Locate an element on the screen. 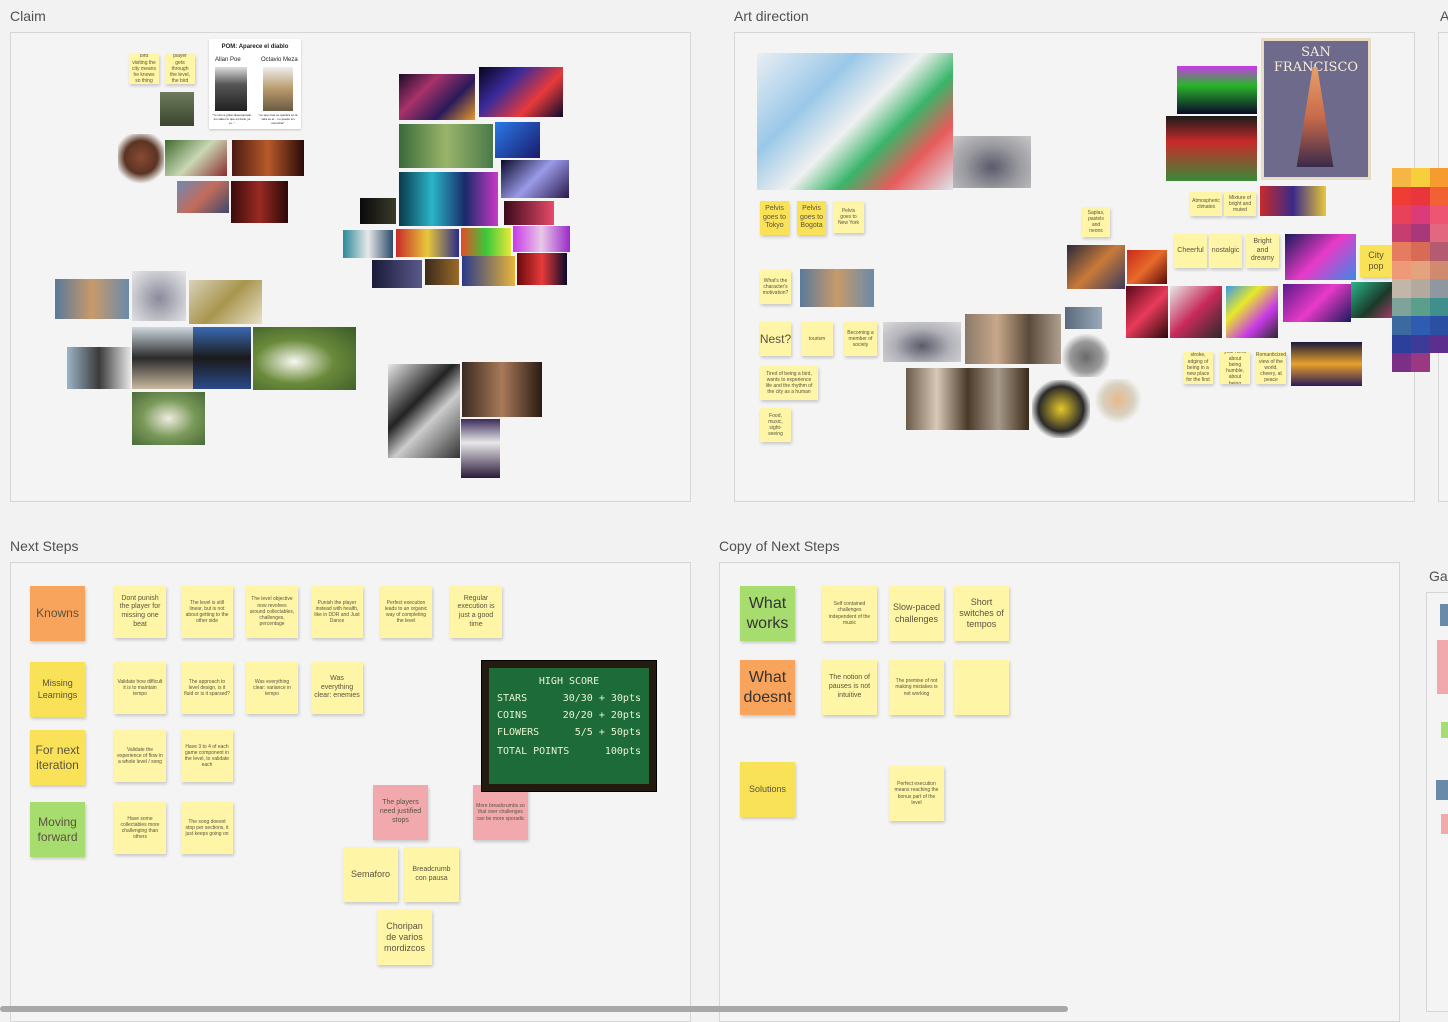  sticky-note: Was everything clear: enemies is located at coordinates (337, 688).